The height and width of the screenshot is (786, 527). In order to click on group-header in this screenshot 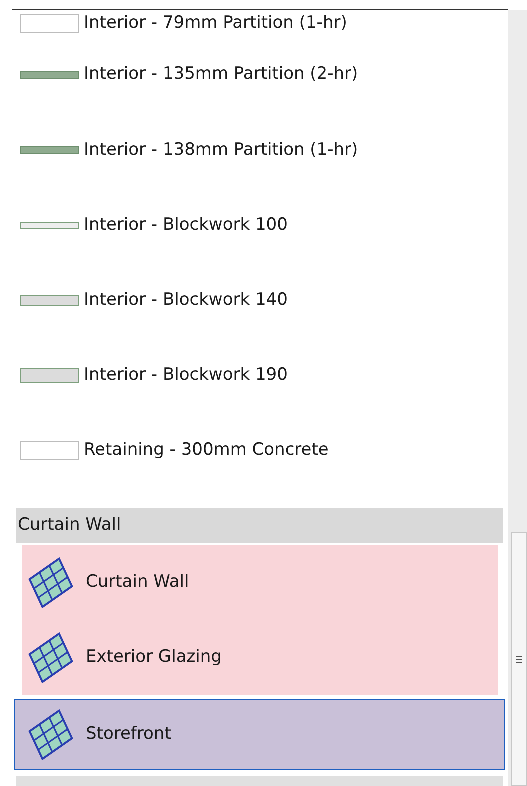, I will do `click(259, 781)`.